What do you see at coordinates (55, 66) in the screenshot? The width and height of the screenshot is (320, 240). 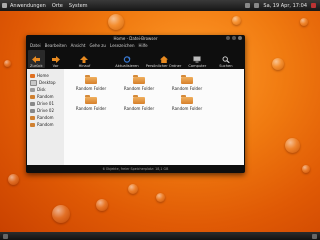 I see `forward-label: Vor` at bounding box center [55, 66].